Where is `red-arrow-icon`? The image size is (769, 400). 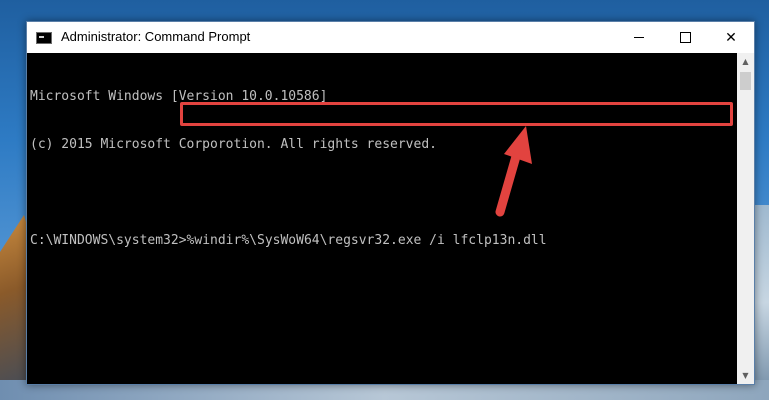
red-arrow-icon is located at coordinates (513, 171).